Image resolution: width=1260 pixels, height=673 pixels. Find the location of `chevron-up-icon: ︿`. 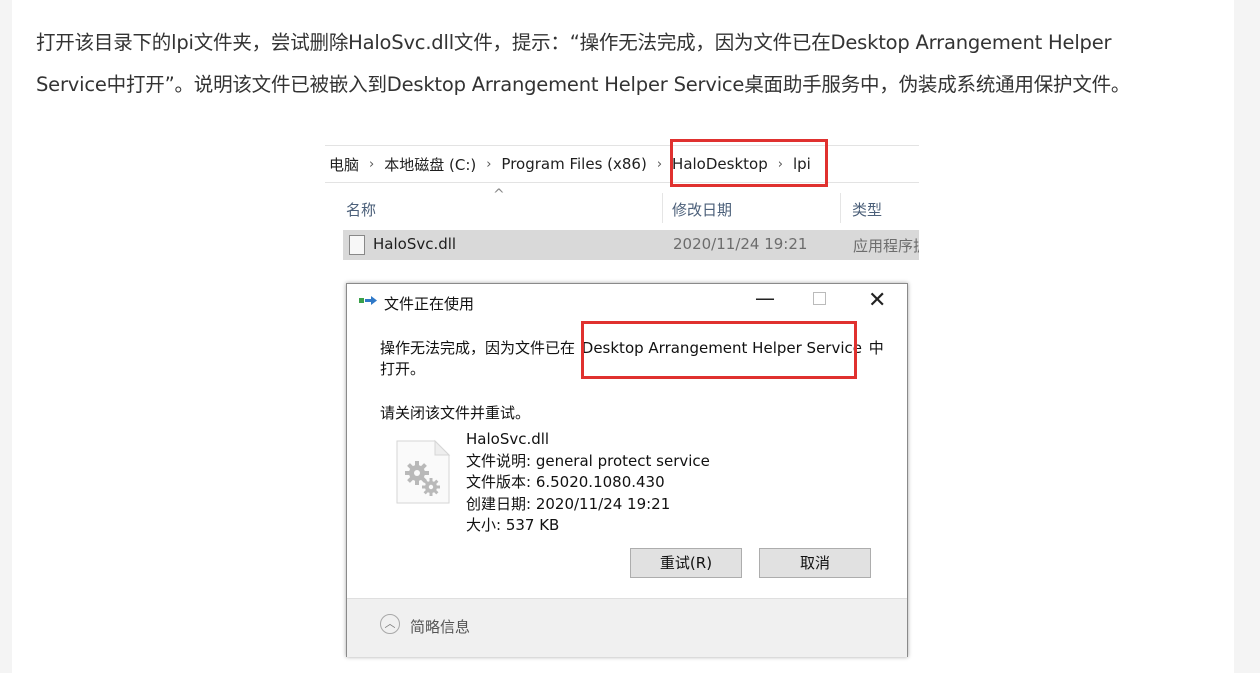

chevron-up-icon: ︿ is located at coordinates (390, 624).